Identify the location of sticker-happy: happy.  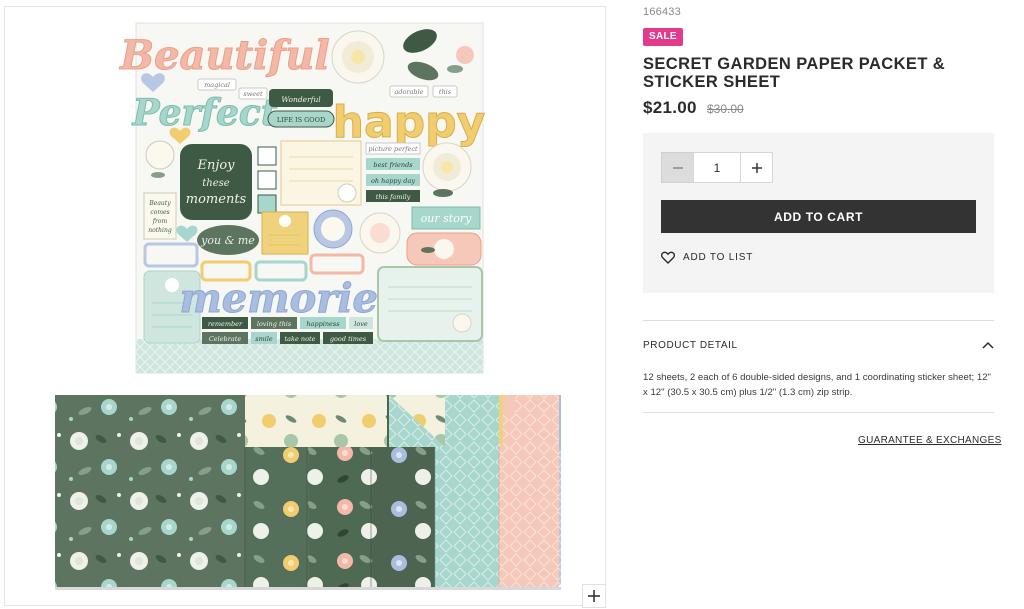
(409, 122).